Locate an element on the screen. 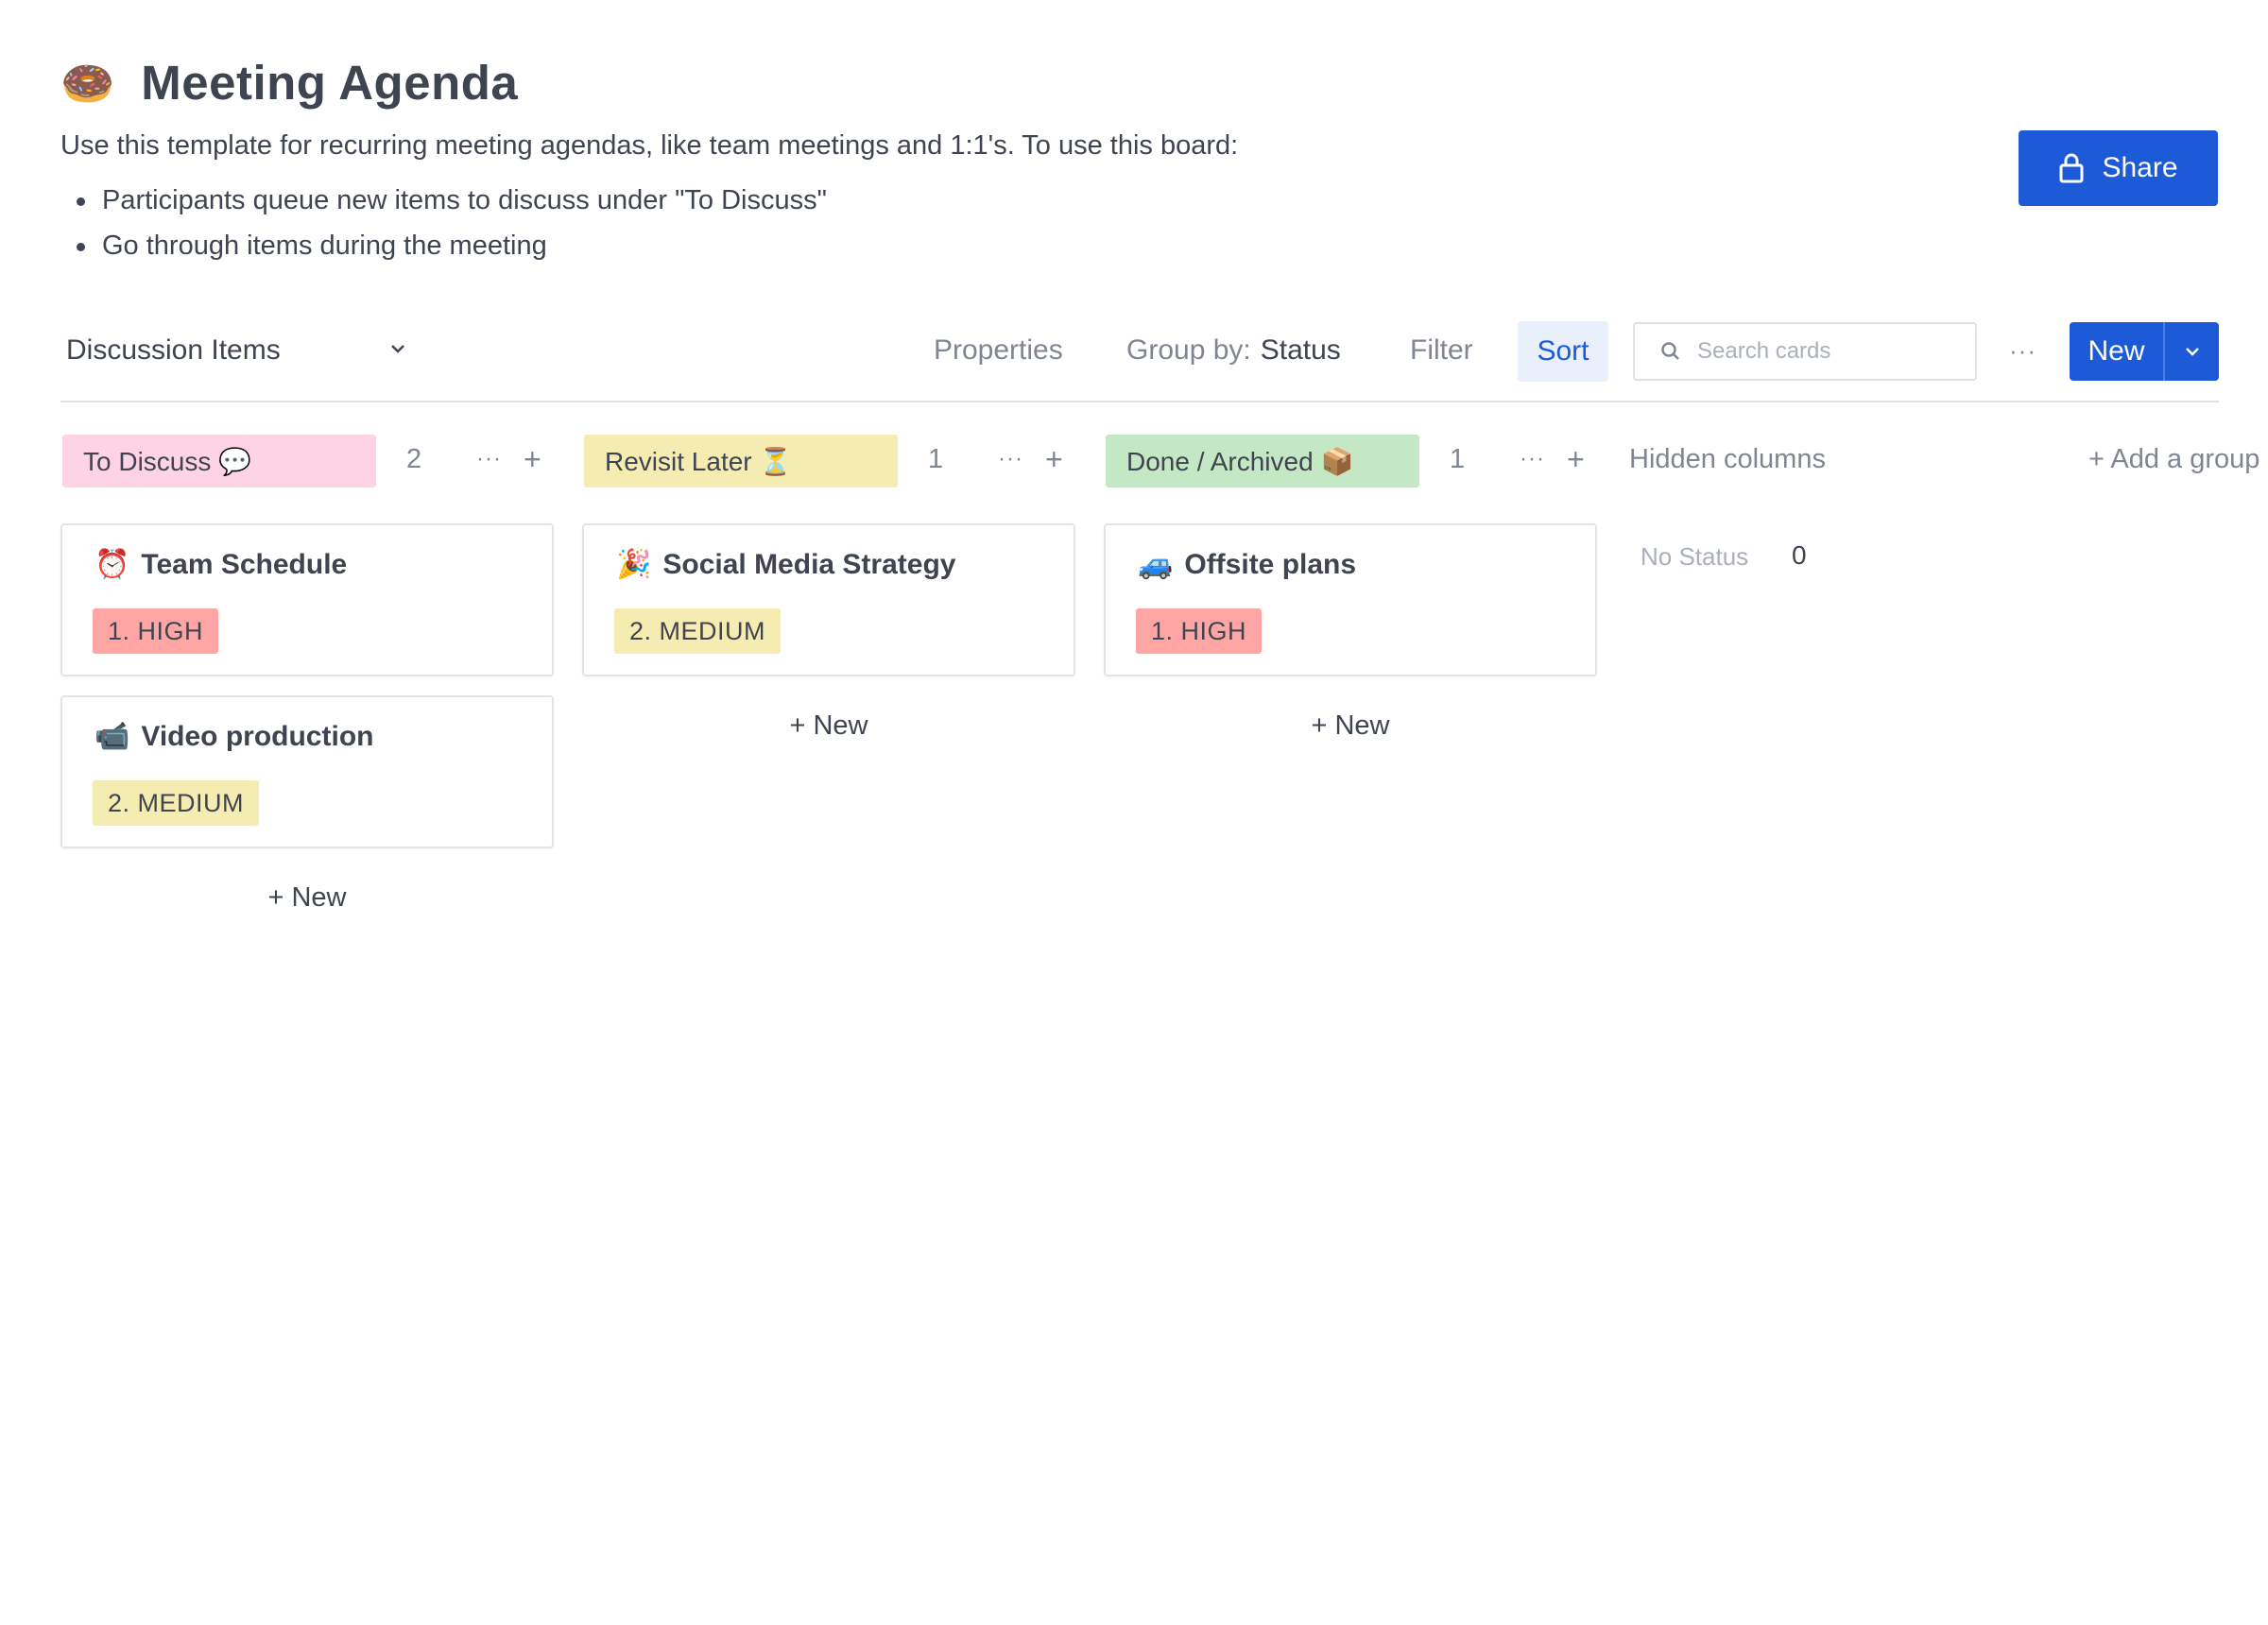  filter-button: Filter is located at coordinates (1441, 351).